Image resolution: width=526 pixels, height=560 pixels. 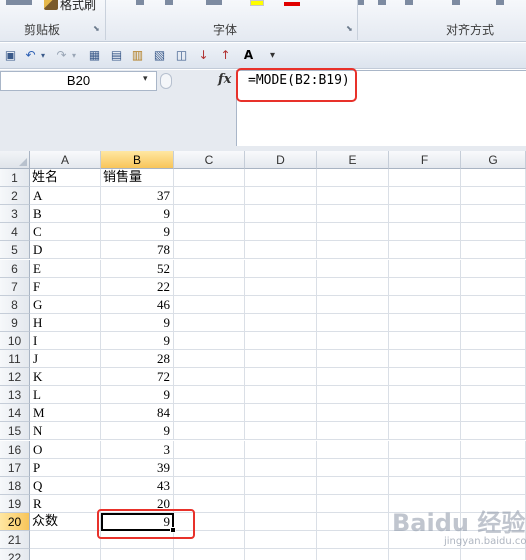 What do you see at coordinates (65, 322) in the screenshot?
I see `cell-a9: H` at bounding box center [65, 322].